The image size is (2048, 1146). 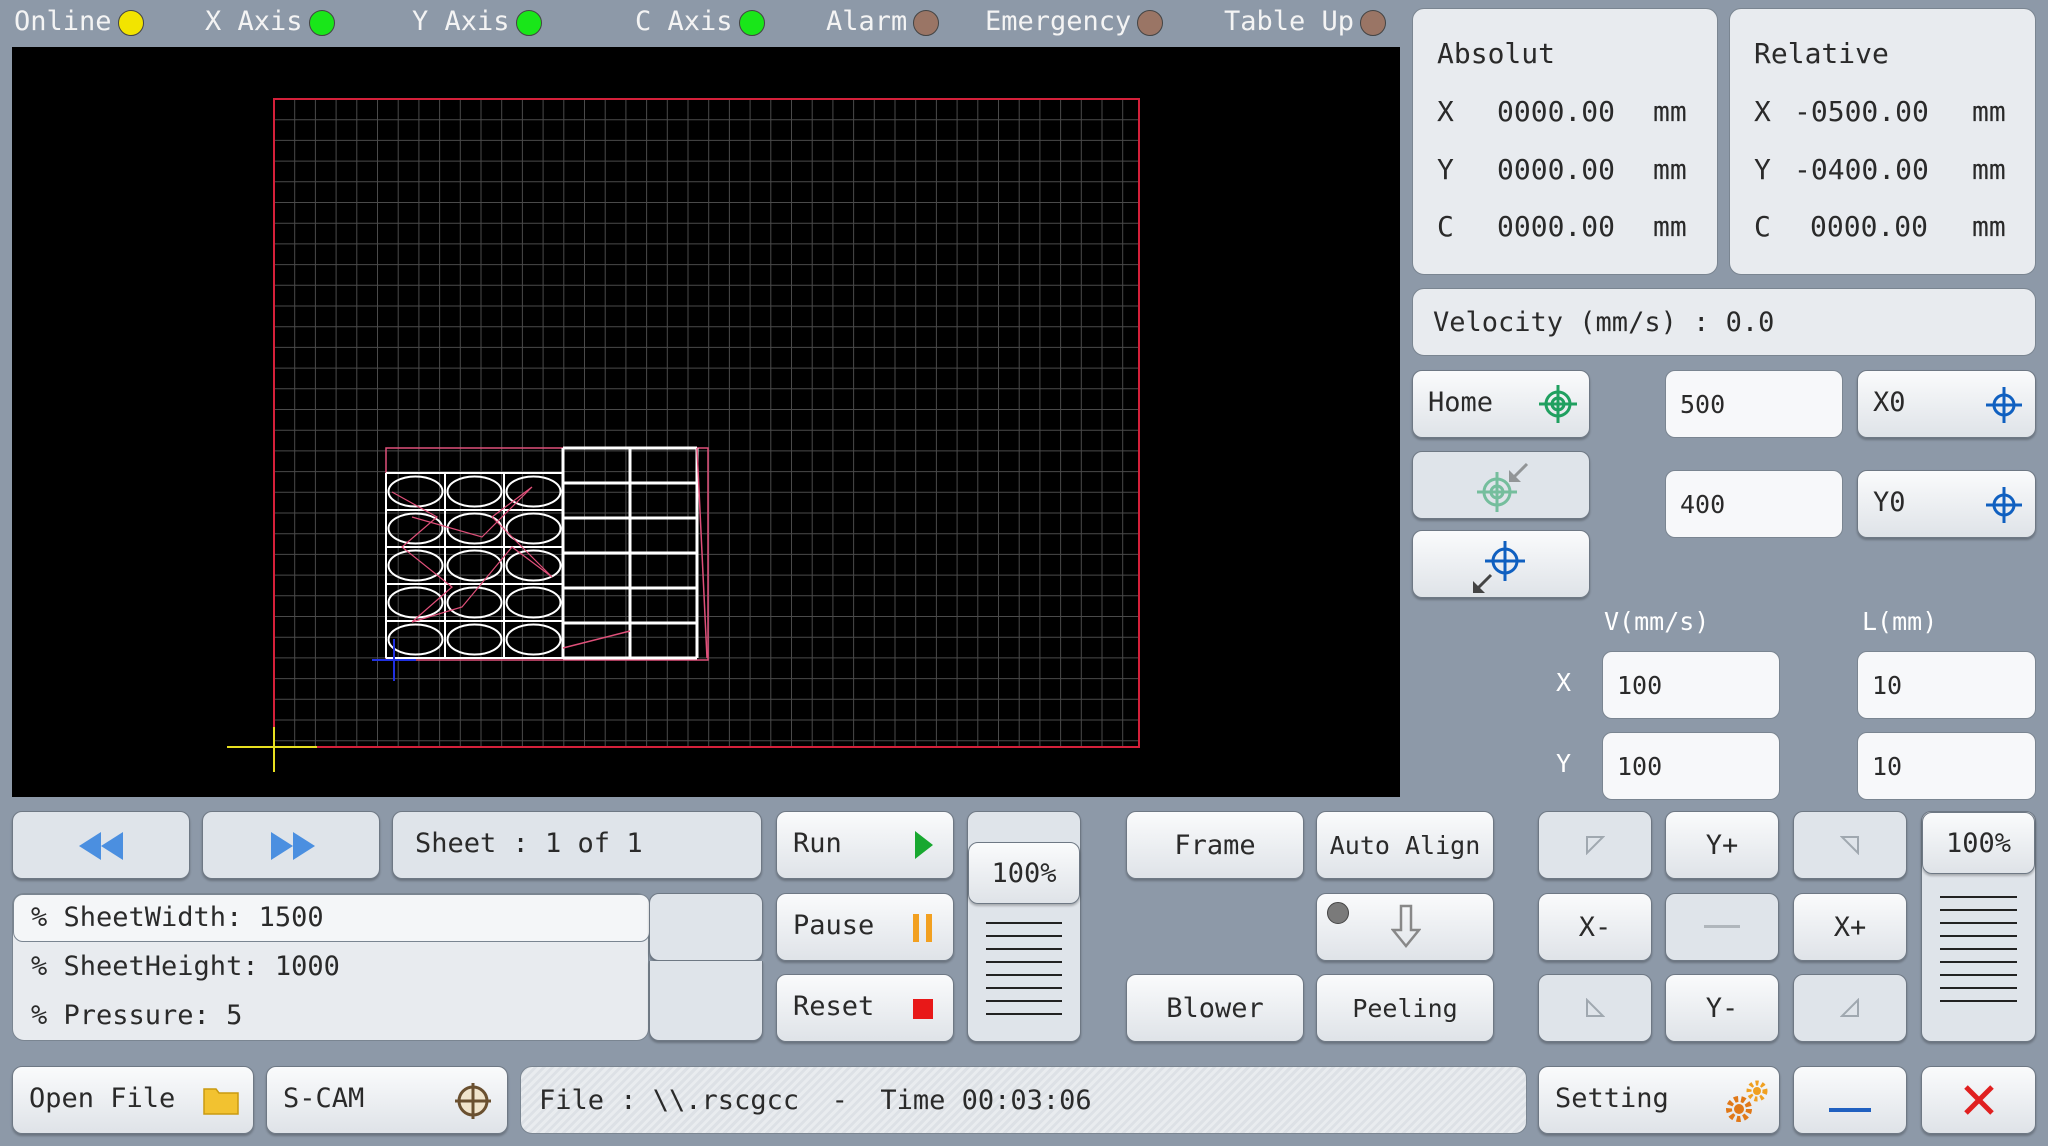 I want to click on online-led-icon, so click(x=130, y=22).